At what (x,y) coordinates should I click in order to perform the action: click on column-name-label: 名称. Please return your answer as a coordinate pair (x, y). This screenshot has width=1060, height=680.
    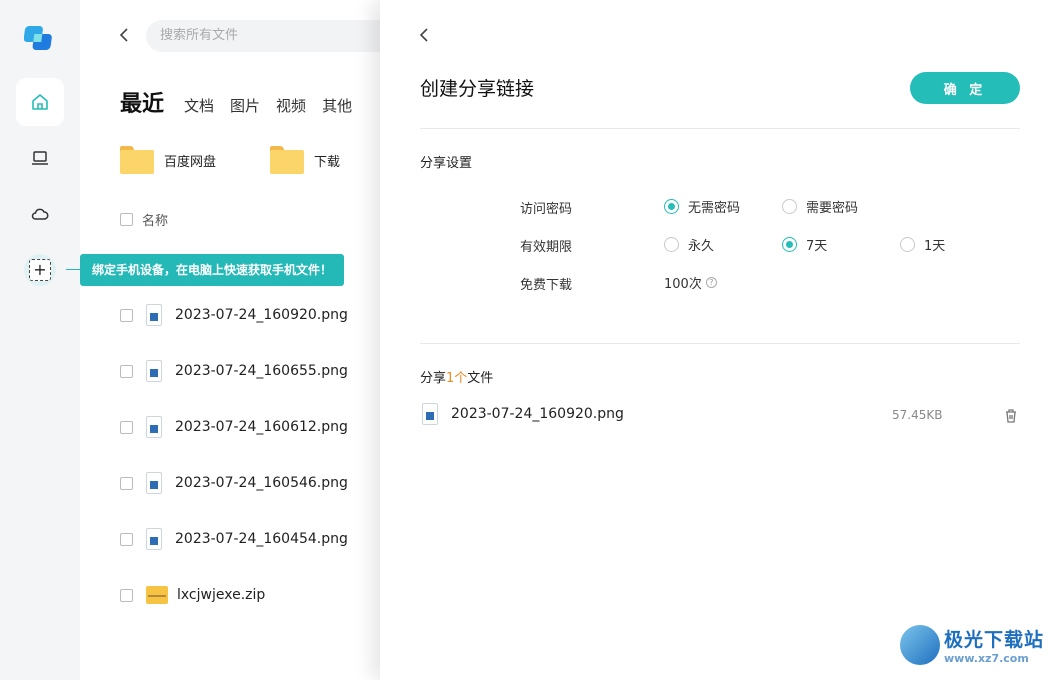
    Looking at the image, I should click on (155, 221).